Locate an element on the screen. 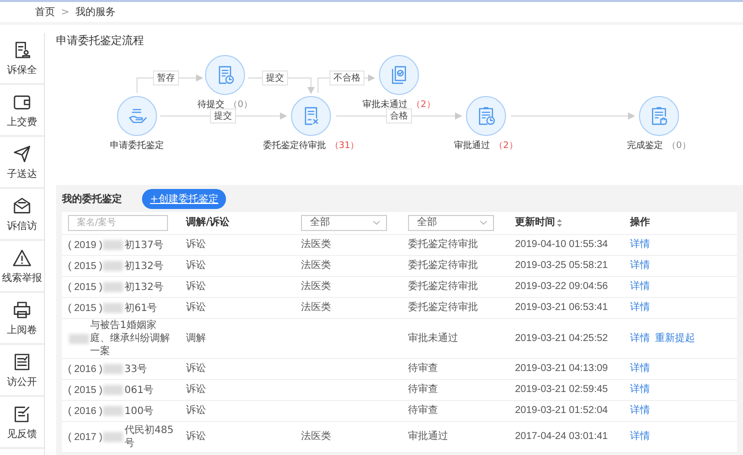 The image size is (743, 455). sidebar-label: 见反馈 is located at coordinates (22, 434).